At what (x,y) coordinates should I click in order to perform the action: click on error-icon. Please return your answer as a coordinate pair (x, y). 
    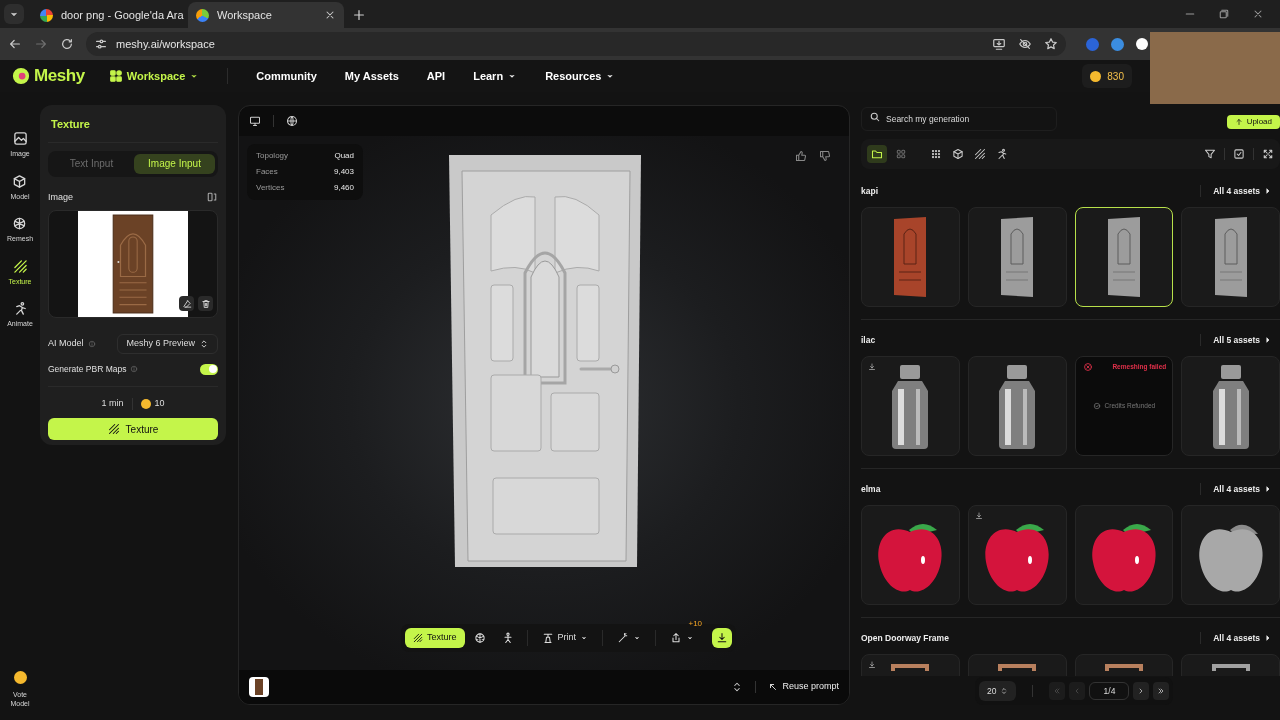
    Looking at the image, I should click on (1087, 367).